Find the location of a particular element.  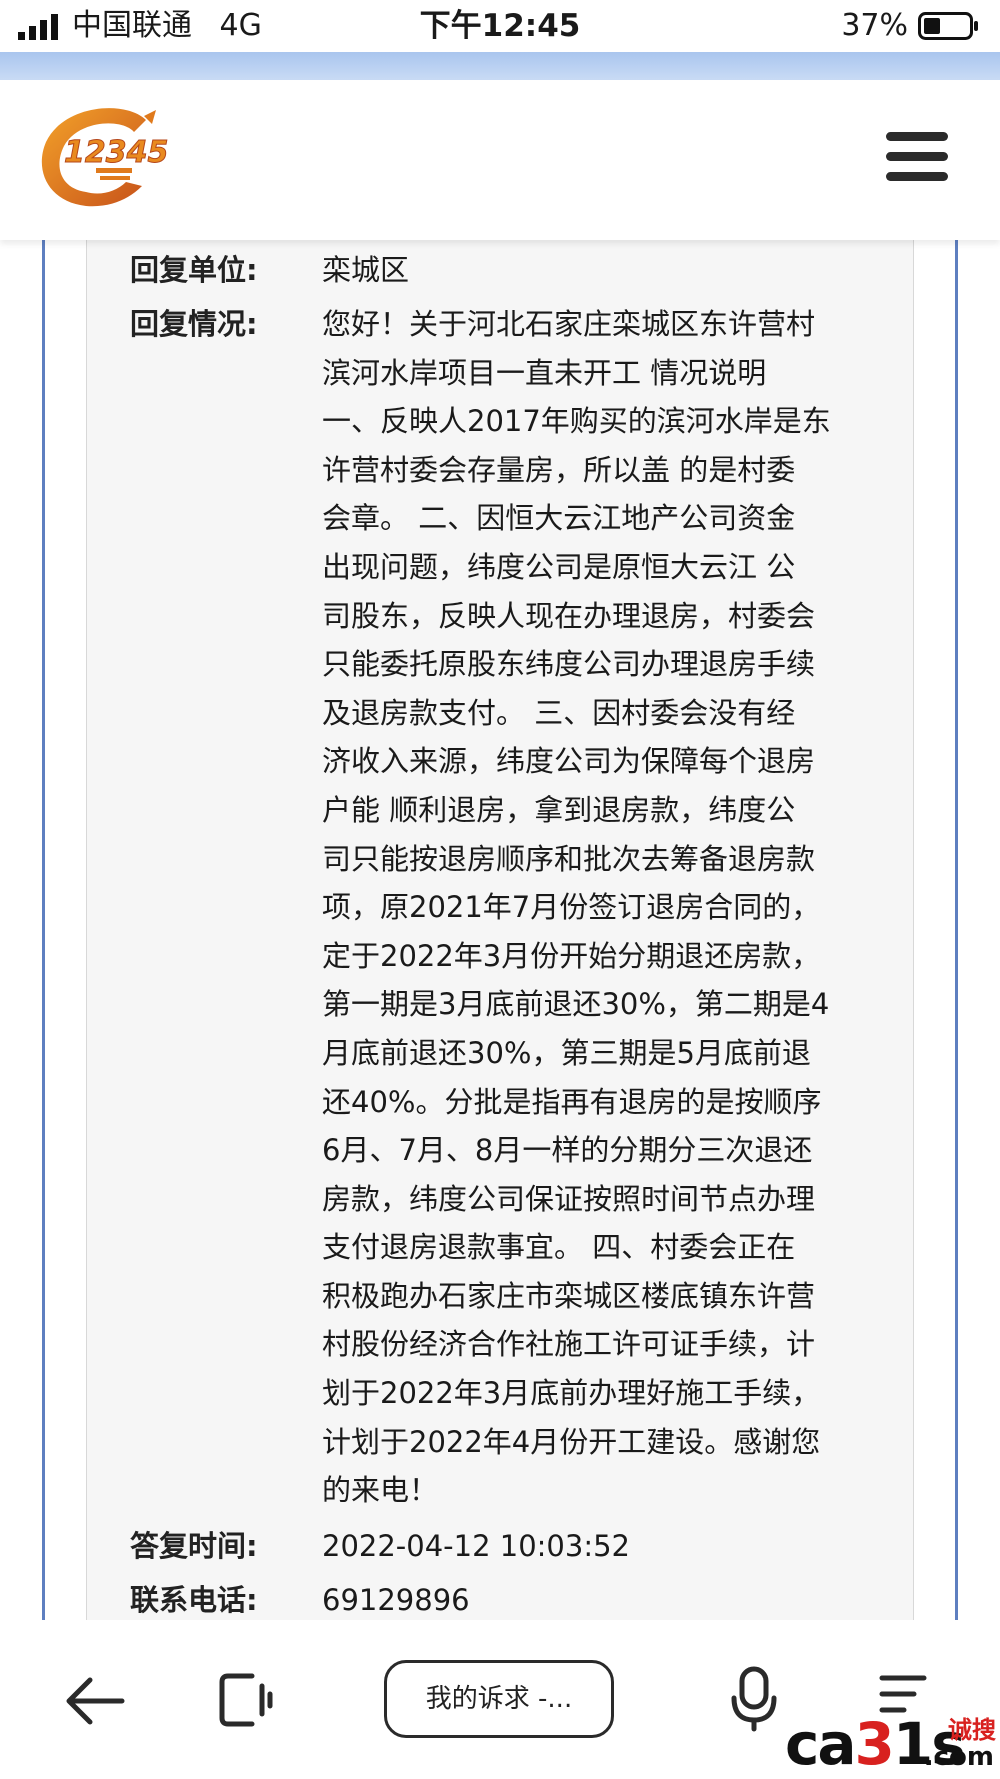

reply-line: 您好！关于河北石家庄栾城区东许营村 is located at coordinates (569, 324).